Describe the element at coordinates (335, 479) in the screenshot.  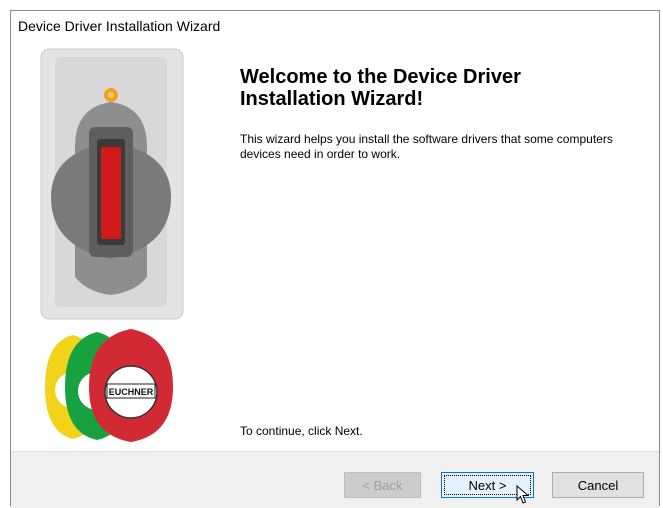
I see `button-bar: < Back Next > Cancel` at that location.